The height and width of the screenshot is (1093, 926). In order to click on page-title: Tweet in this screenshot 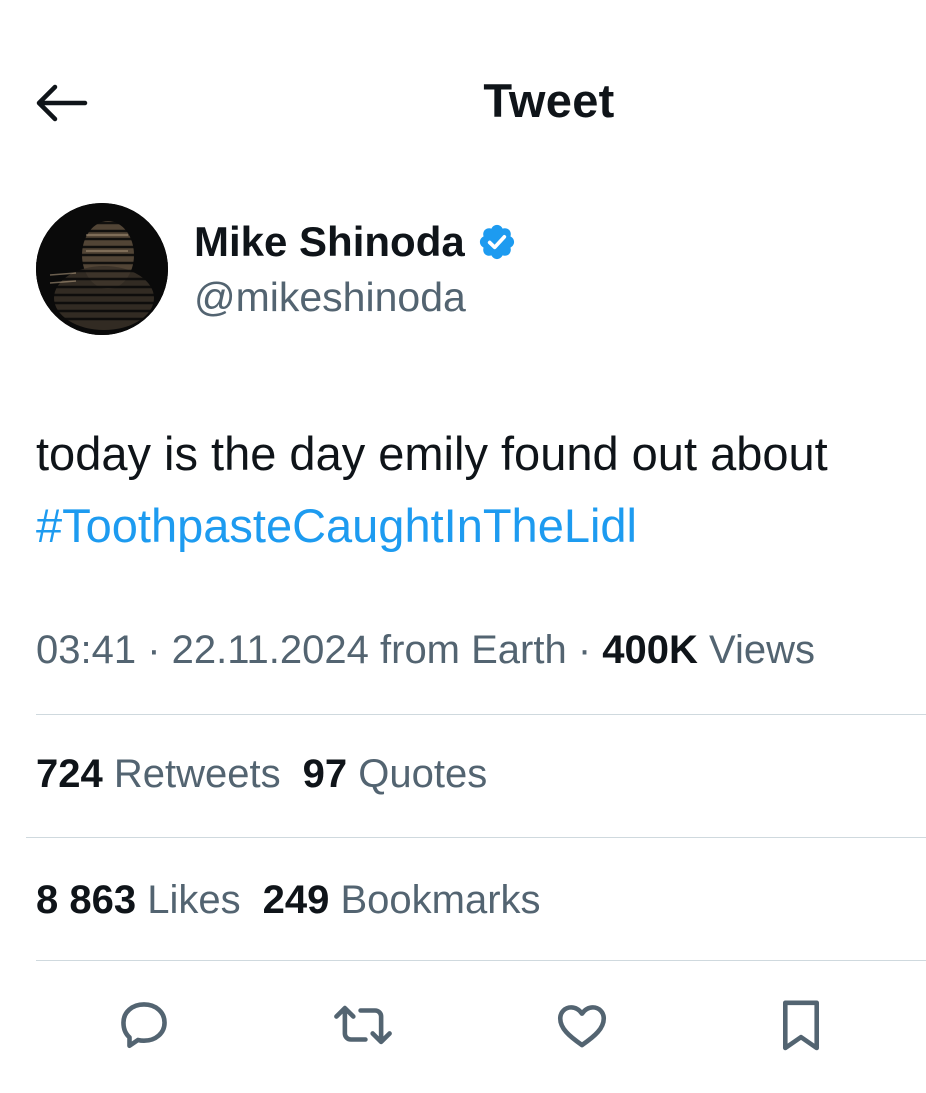, I will do `click(549, 100)`.